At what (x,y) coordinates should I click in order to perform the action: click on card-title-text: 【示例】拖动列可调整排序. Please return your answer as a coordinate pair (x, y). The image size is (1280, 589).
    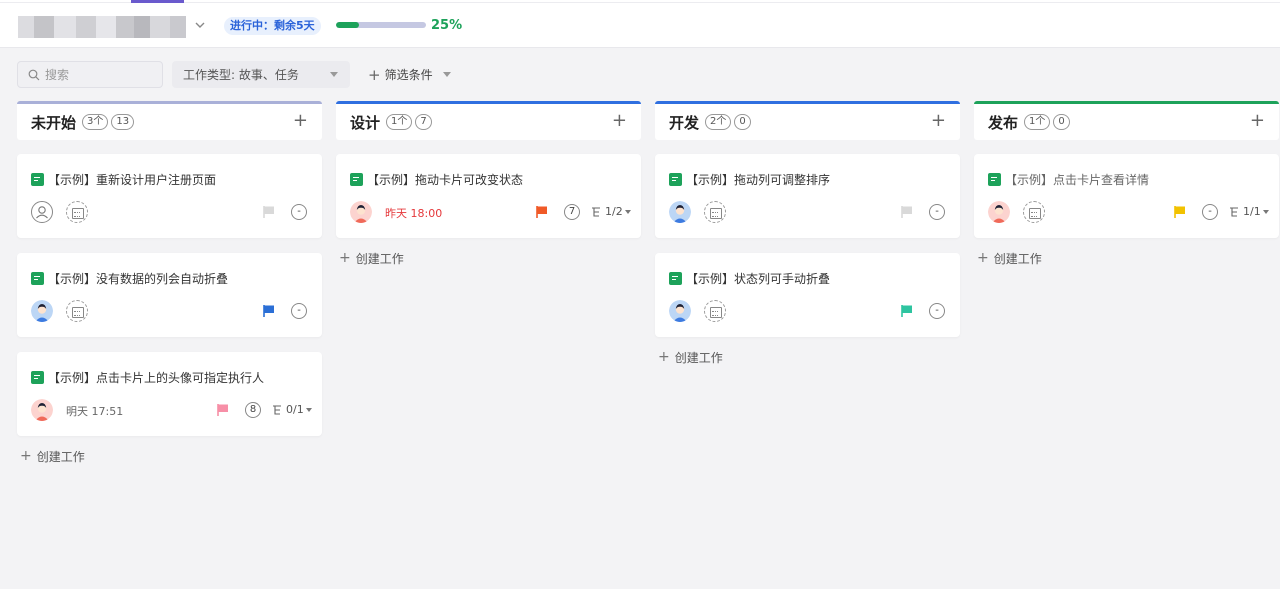
    Looking at the image, I should click on (758, 180).